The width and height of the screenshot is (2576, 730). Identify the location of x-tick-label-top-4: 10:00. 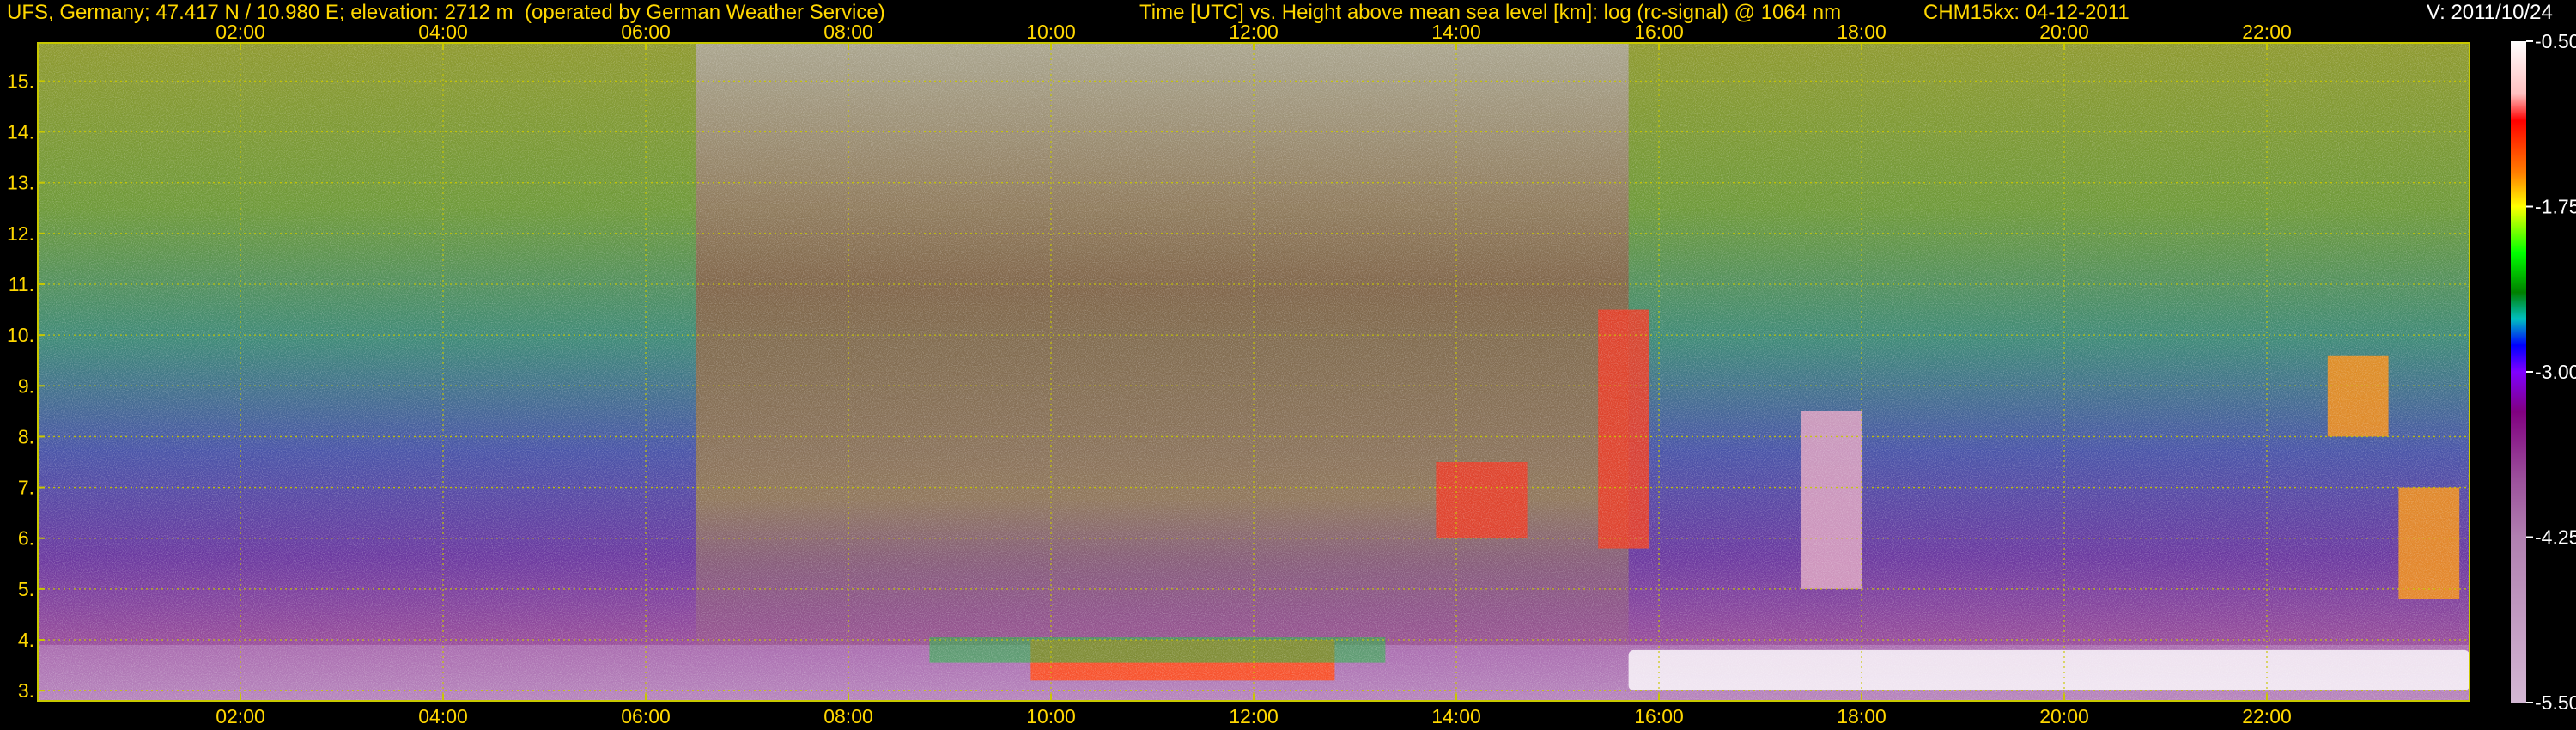
(1051, 32).